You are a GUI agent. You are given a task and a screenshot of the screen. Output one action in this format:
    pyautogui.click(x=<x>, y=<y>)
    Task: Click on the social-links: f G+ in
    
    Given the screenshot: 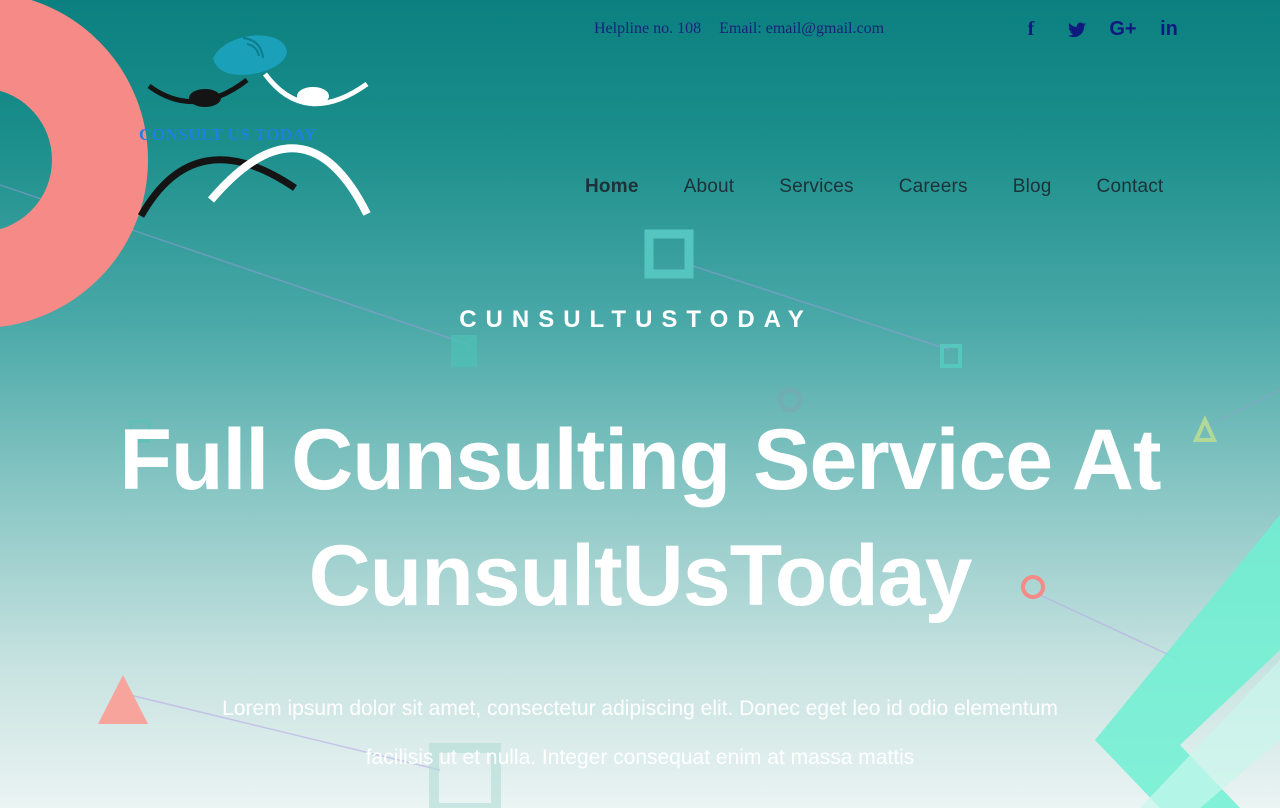 What is the action you would take?
    pyautogui.click(x=1100, y=29)
    